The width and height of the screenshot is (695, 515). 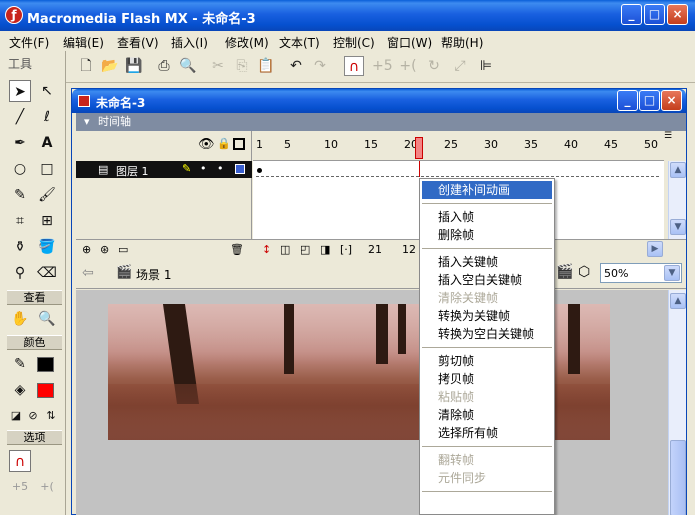 What do you see at coordinates (462, 42) in the screenshot?
I see `menu-help: 帮助(H)` at bounding box center [462, 42].